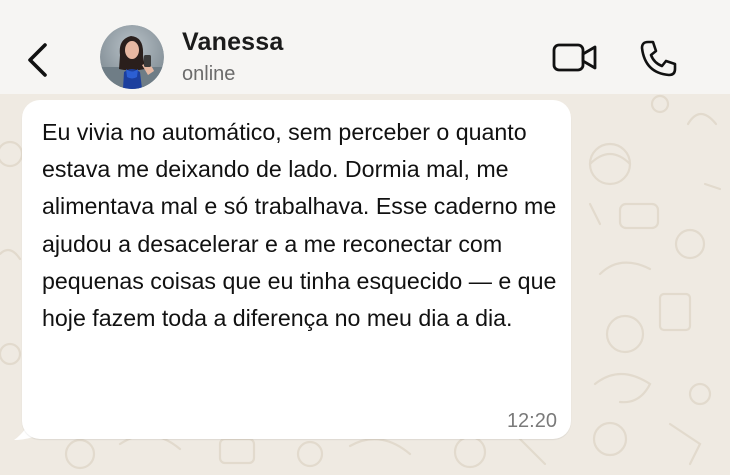 The width and height of the screenshot is (730, 475). What do you see at coordinates (132, 57) in the screenshot?
I see `avatar` at bounding box center [132, 57].